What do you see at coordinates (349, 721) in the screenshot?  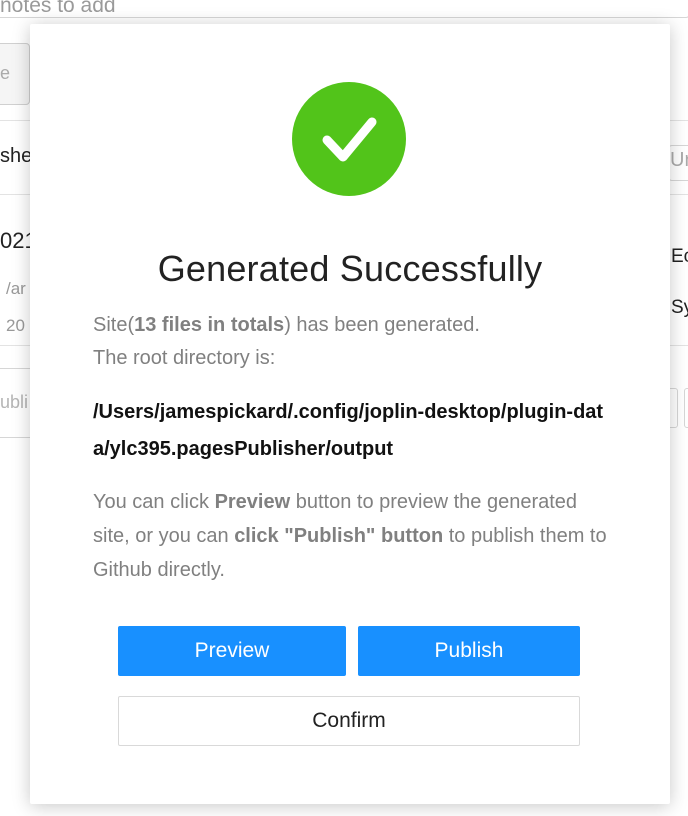 I see `confirm-button: Confirm` at bounding box center [349, 721].